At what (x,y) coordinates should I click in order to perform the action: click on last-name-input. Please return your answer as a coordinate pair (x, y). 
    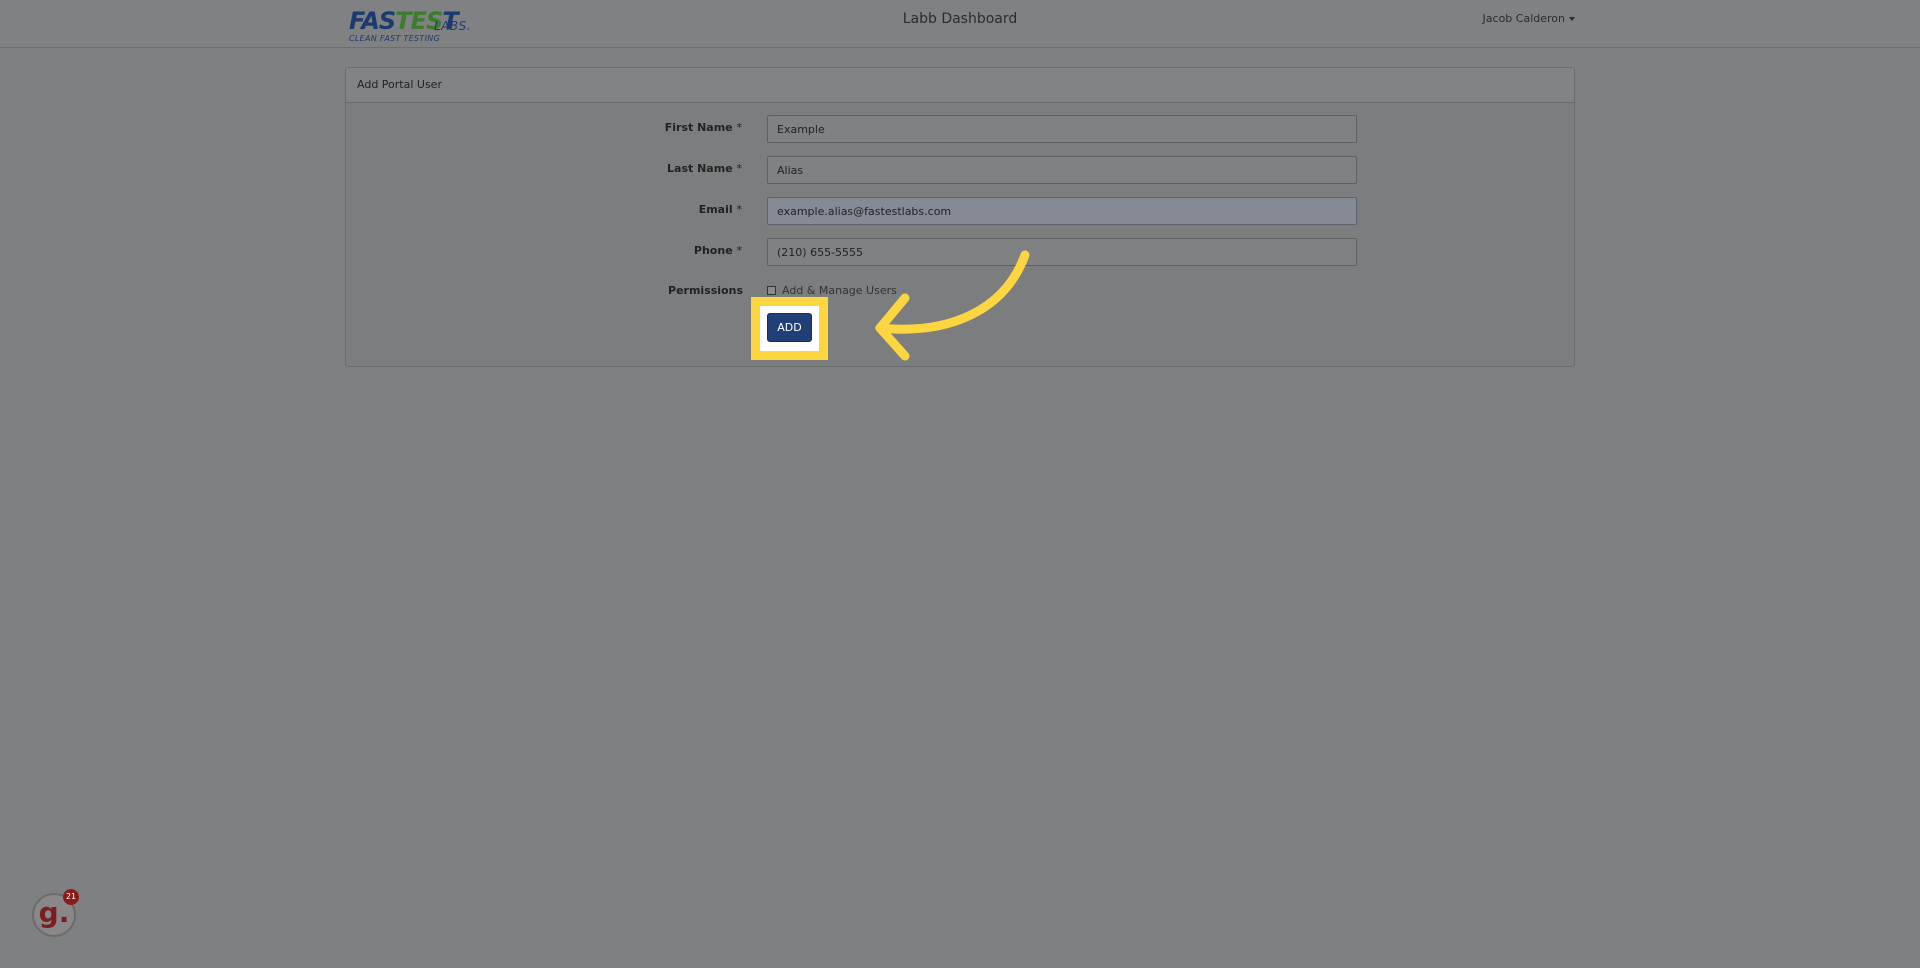
    Looking at the image, I should click on (1062, 170).